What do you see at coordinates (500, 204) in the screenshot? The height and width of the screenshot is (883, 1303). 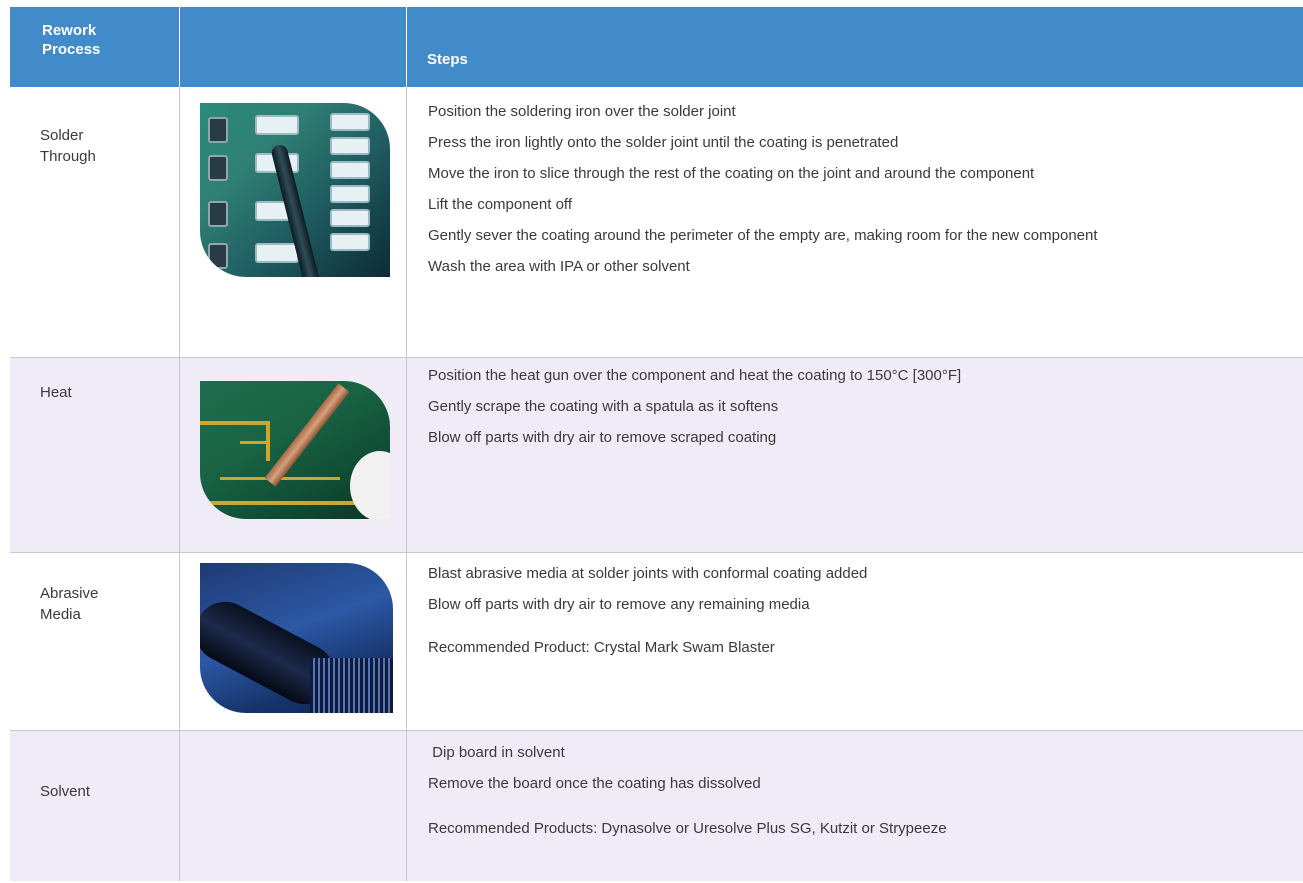 I see `step-text: Lift the component off` at bounding box center [500, 204].